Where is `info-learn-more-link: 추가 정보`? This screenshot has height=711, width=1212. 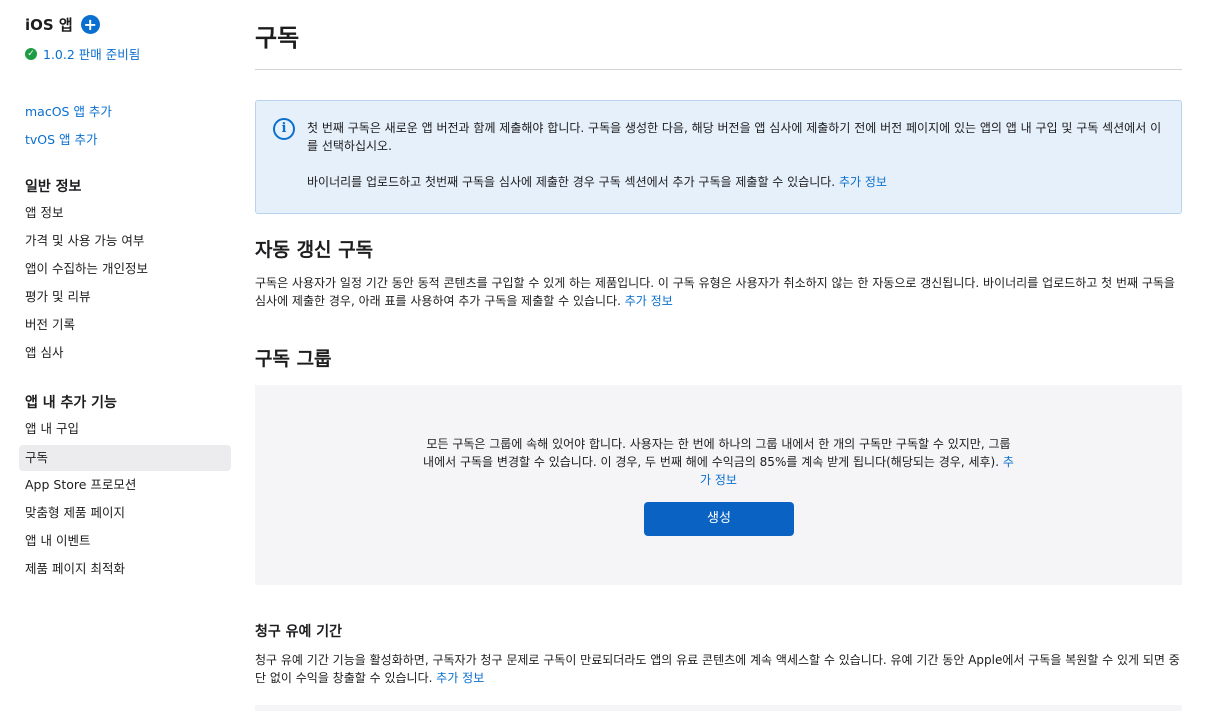 info-learn-more-link: 추가 정보 is located at coordinates (863, 182).